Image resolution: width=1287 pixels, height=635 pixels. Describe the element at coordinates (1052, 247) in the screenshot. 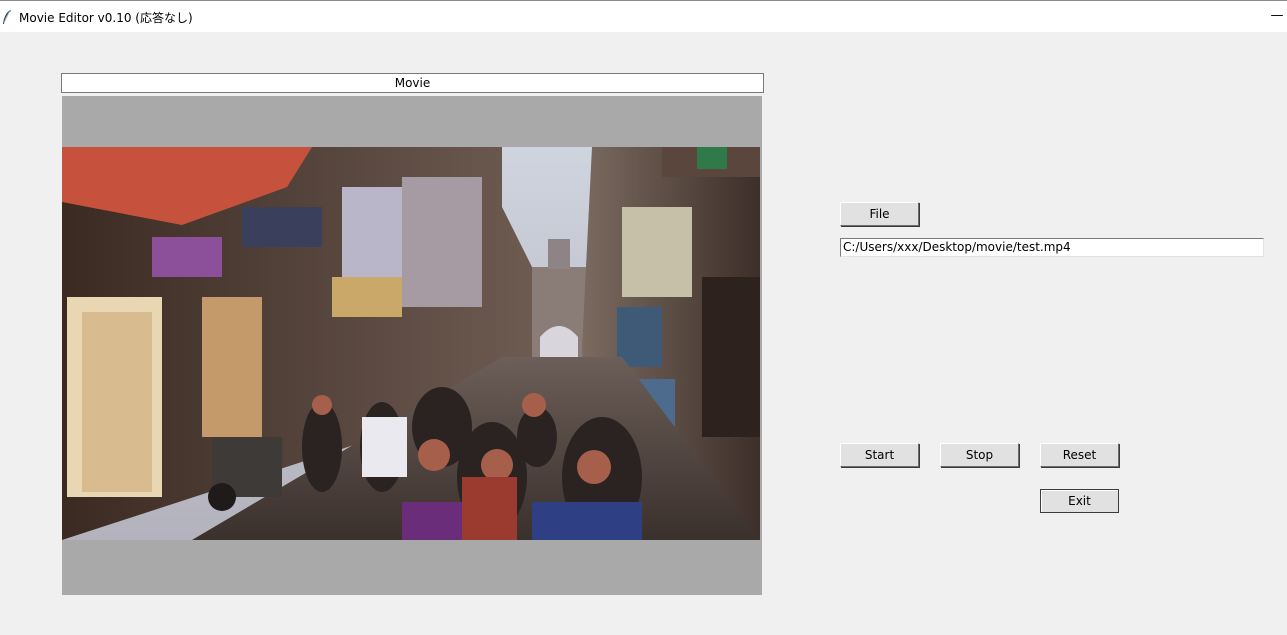

I see `file-path-field: C:/Users/xxx/Desktop/movie/test.mp4` at that location.